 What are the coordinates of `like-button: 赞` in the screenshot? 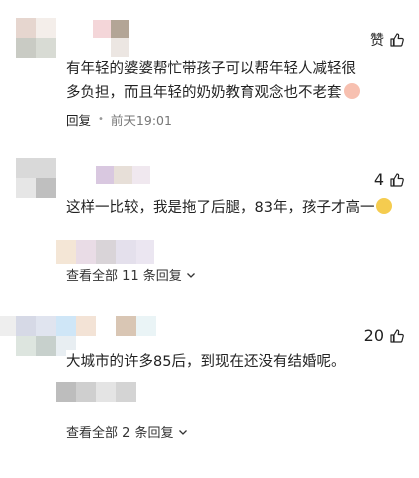 It's located at (387, 40).